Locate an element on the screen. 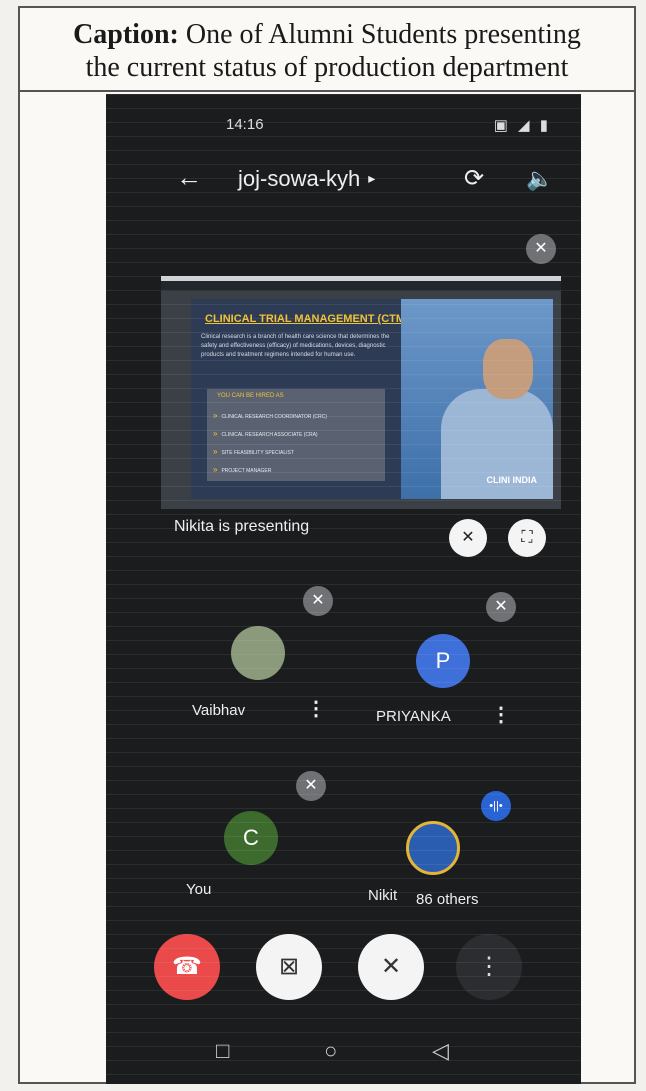 This screenshot has height=1091, width=646. meeting-header: ← joj-sowa-kyh ▸ ⟳ 🔈 is located at coordinates (343, 179).